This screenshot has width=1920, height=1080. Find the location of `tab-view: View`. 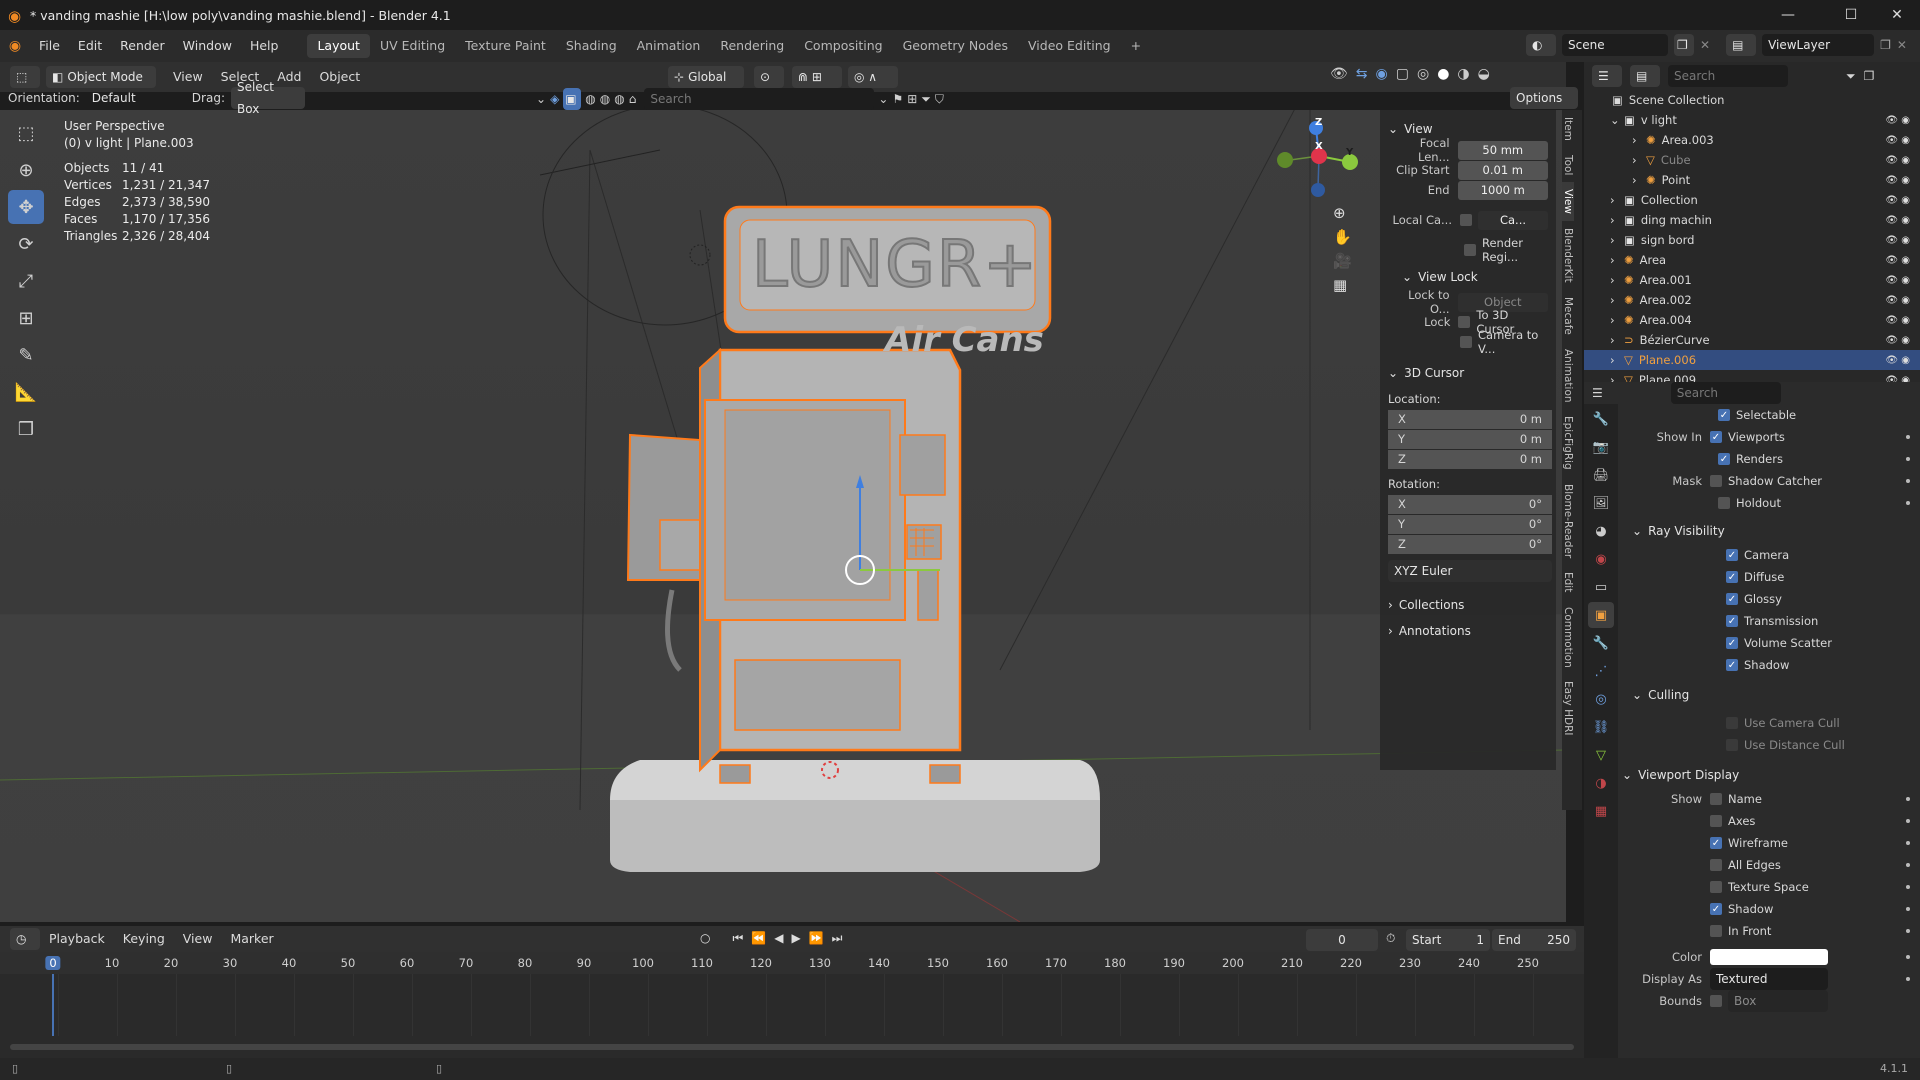

tab-view: View is located at coordinates (1568, 202).